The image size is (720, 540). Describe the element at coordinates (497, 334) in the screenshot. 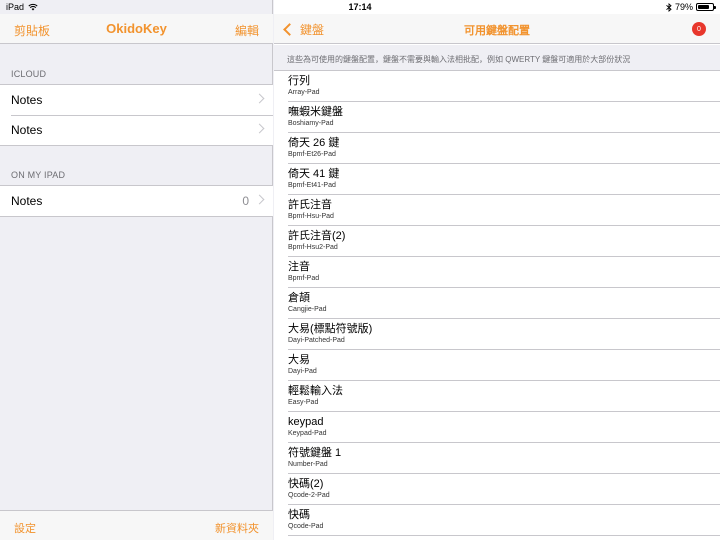

I see `keyboard-list-item: 大易(標點符號版) Dayi-Patched-Pad` at that location.